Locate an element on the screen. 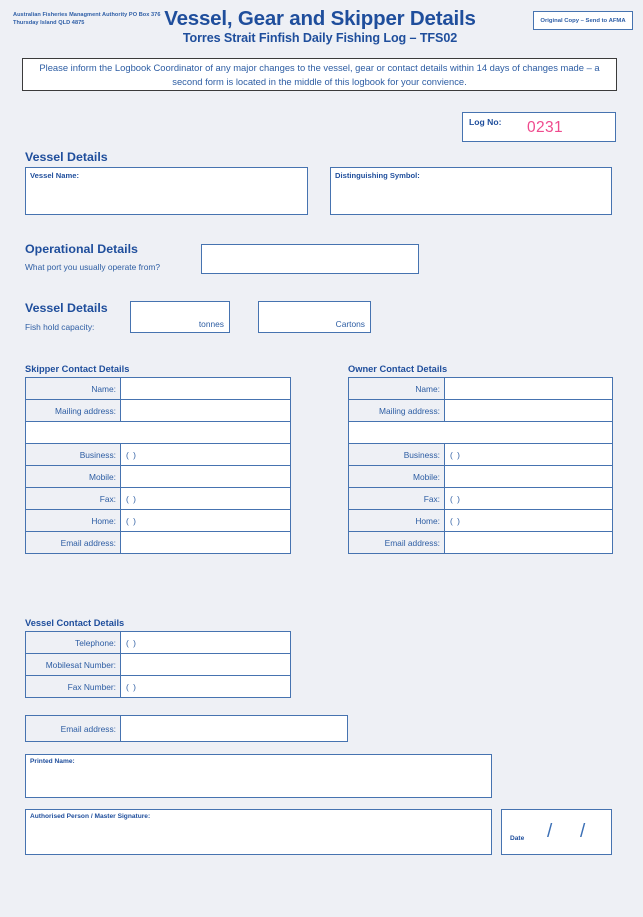  skipper-home-value: ( ) is located at coordinates (205, 520).